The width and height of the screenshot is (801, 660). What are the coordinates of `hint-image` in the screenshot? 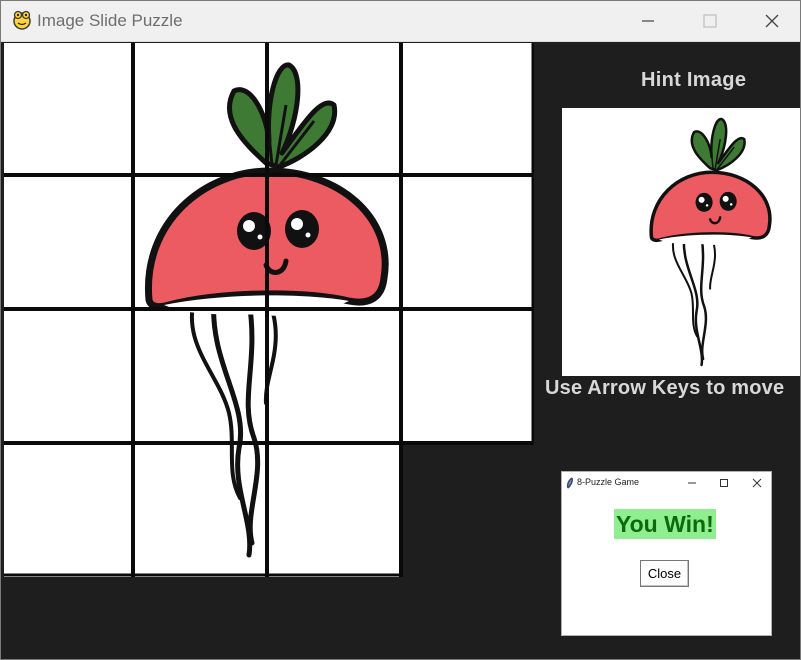 It's located at (679, 242).